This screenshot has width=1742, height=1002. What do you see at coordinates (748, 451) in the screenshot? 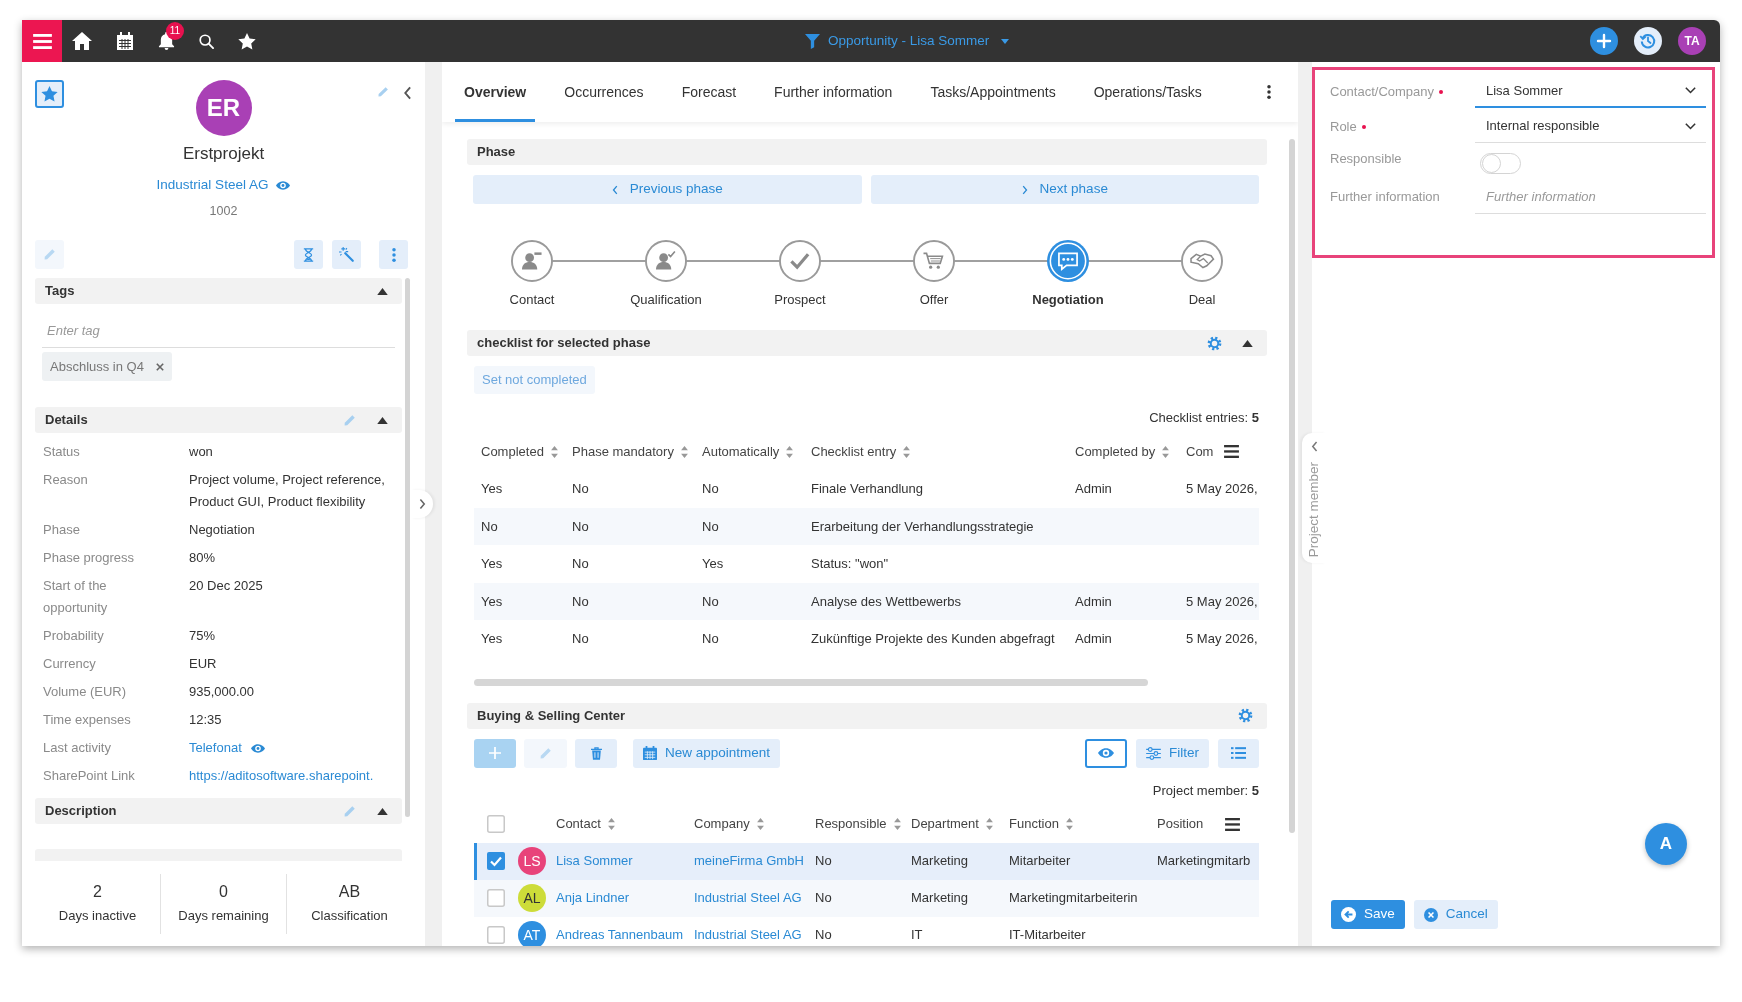
I see `column-header: Automatically` at bounding box center [748, 451].